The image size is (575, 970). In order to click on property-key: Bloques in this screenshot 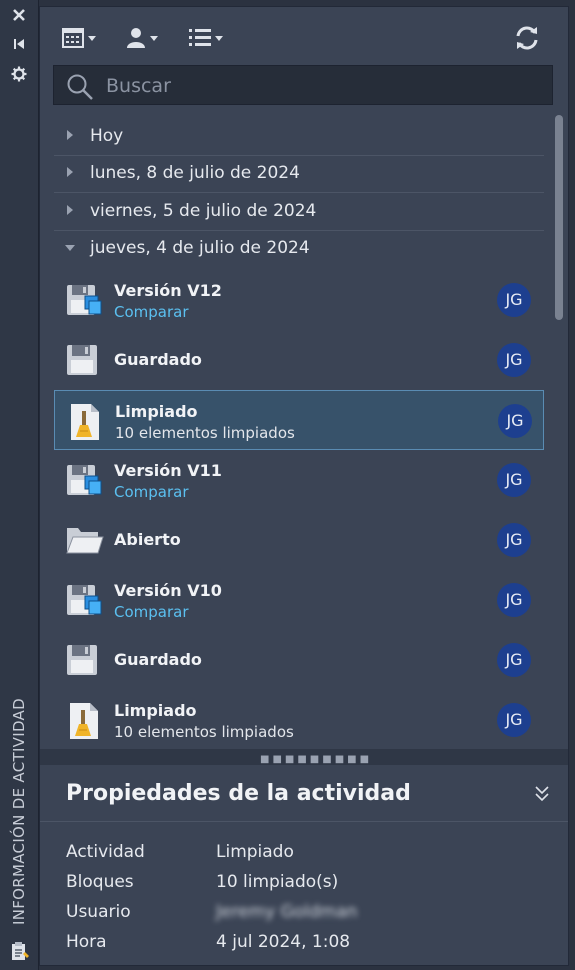, I will do `click(100, 882)`.